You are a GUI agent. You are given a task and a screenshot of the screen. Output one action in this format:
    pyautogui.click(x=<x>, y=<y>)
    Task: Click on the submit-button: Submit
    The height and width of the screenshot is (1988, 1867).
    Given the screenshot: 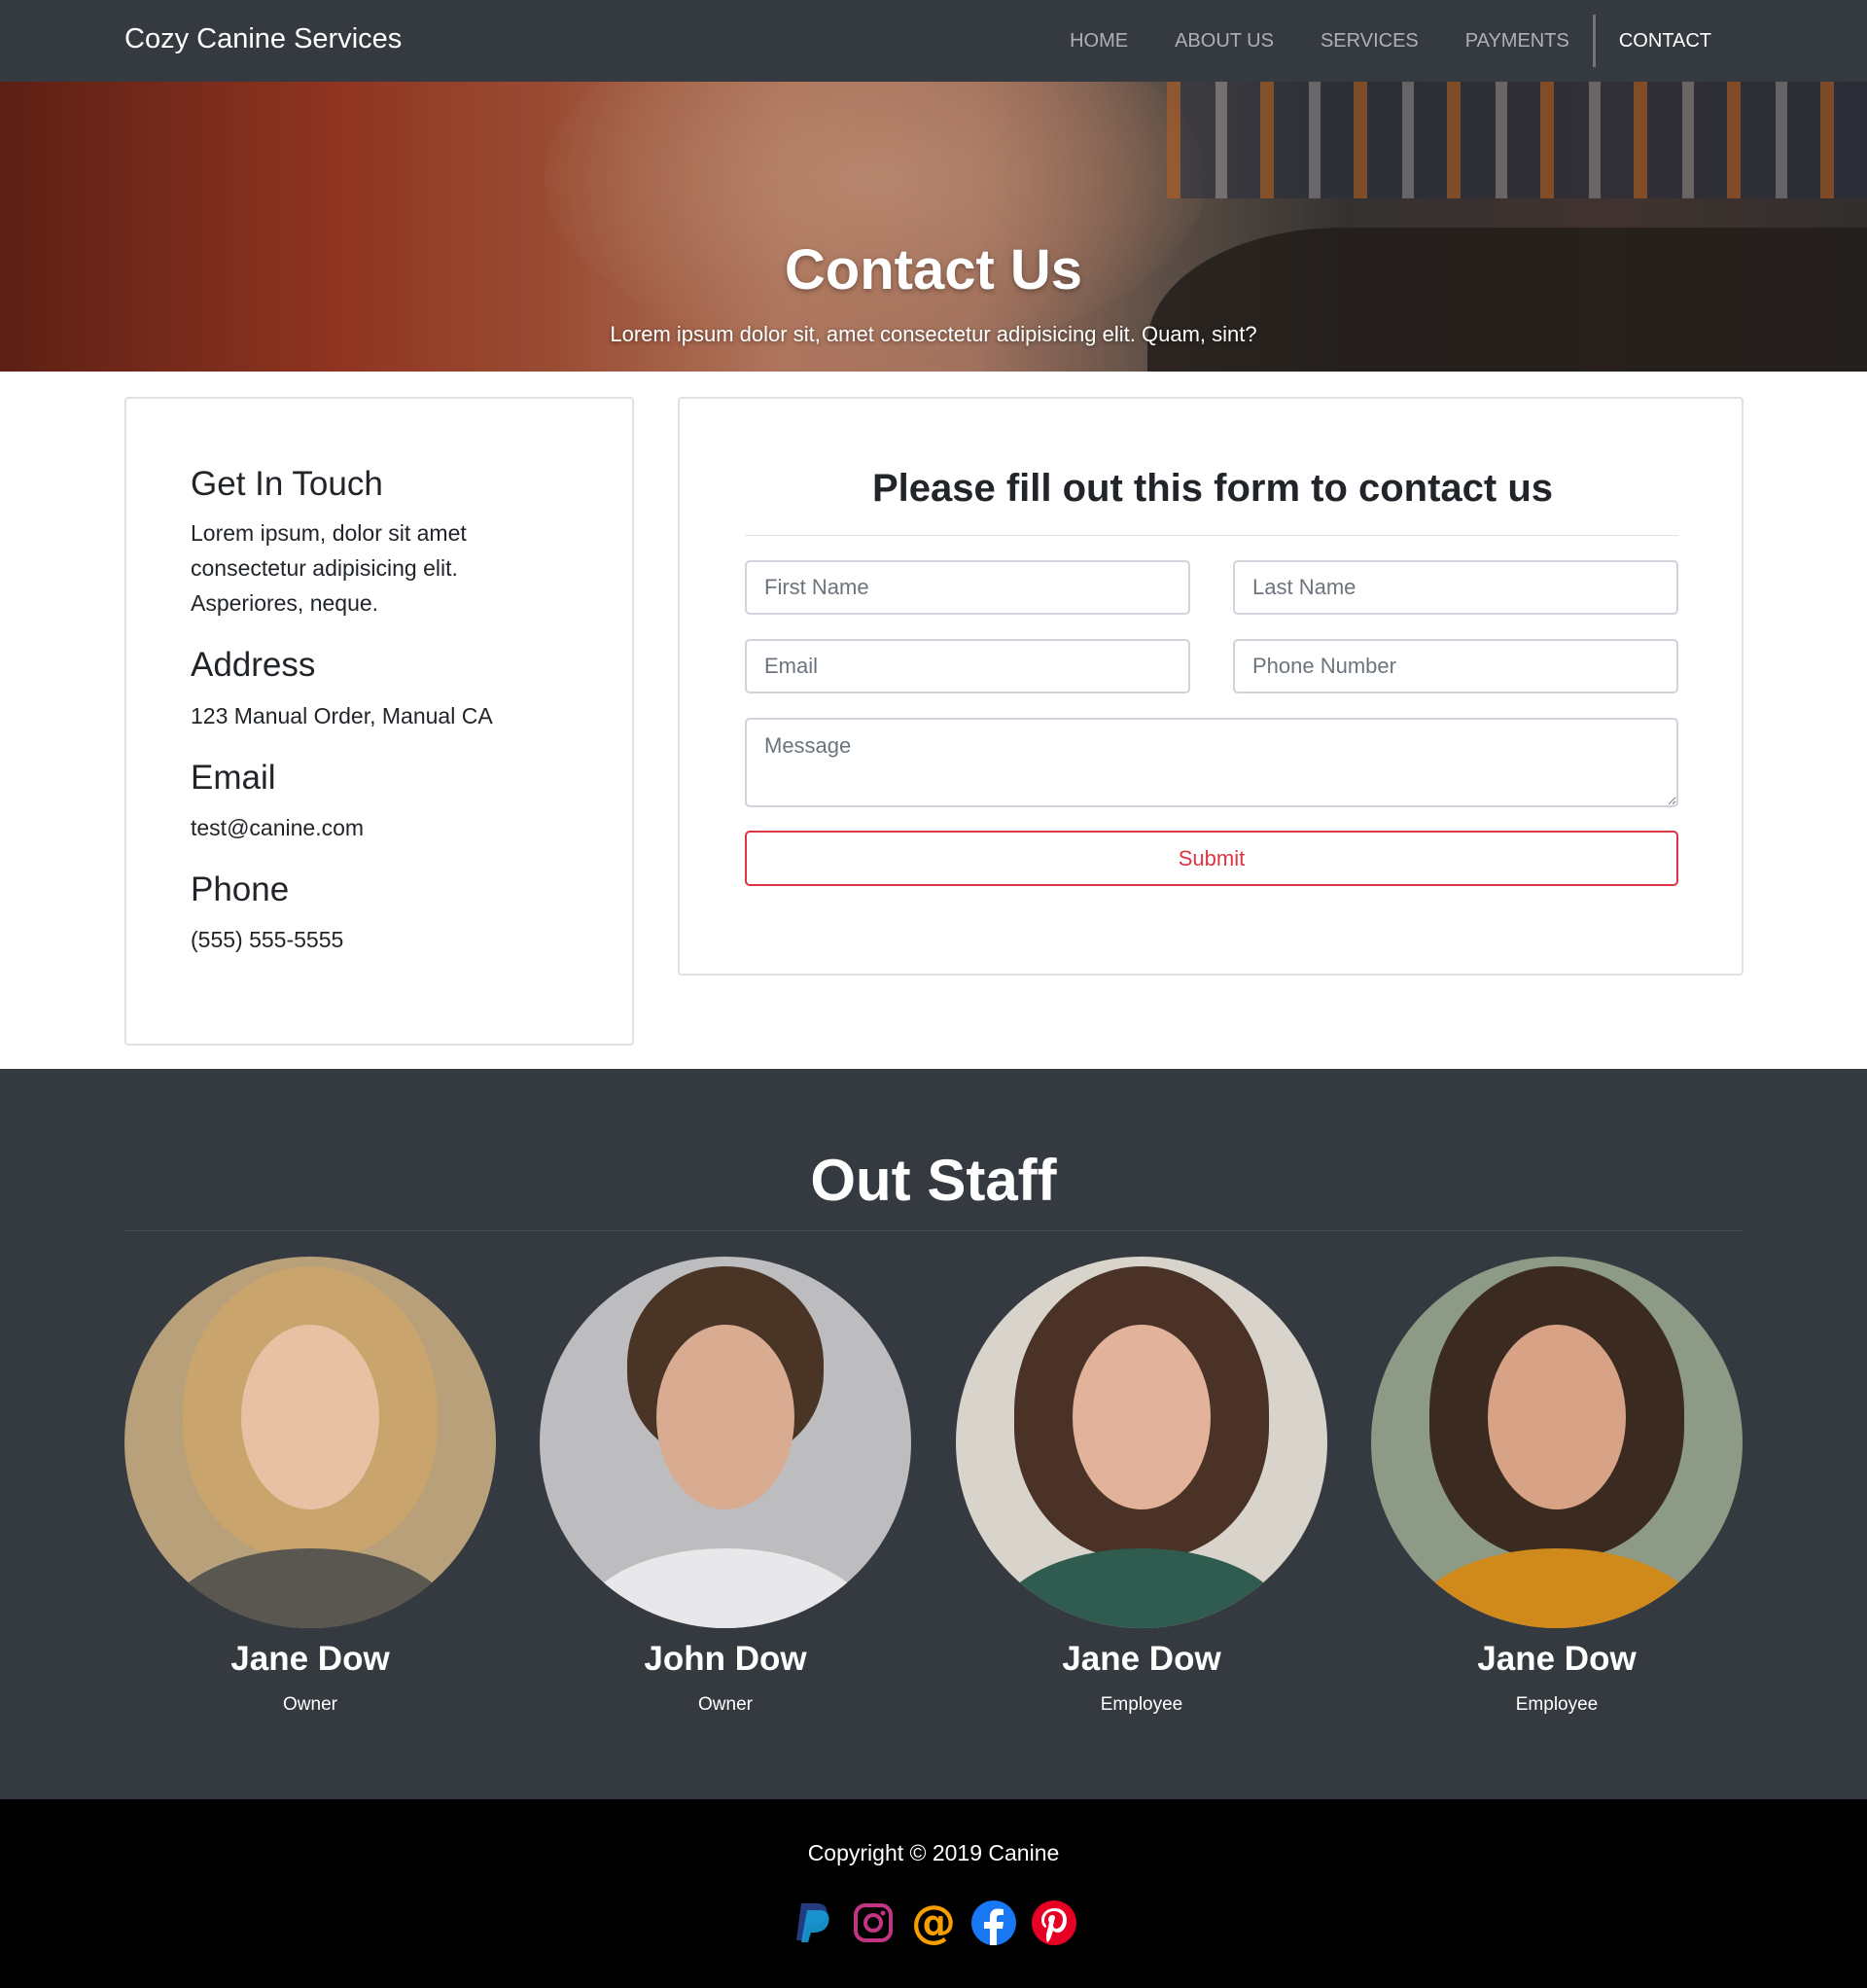 What is the action you would take?
    pyautogui.click(x=1211, y=858)
    